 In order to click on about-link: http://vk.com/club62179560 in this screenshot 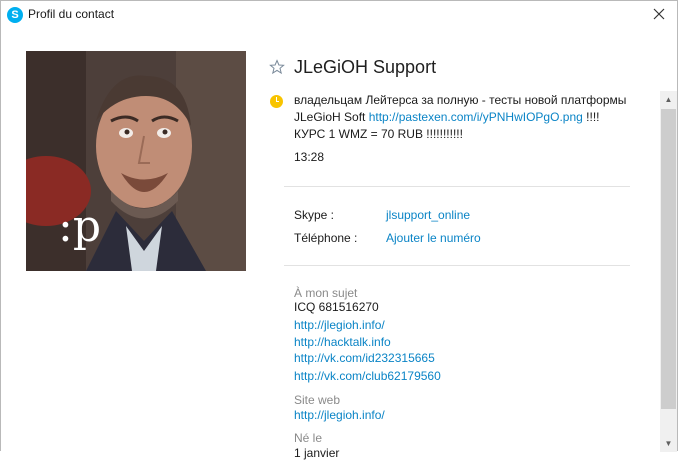, I will do `click(367, 376)`.